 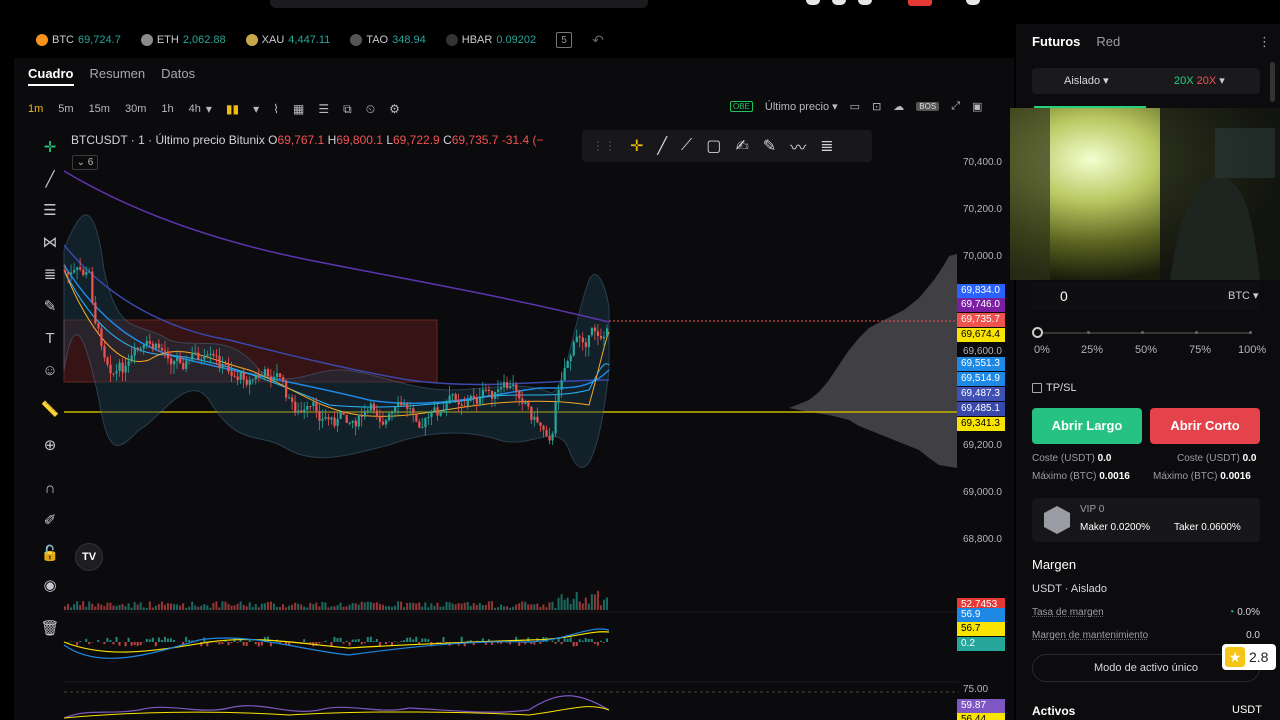 I want to click on timeframe-1m: 1m, so click(x=35, y=109).